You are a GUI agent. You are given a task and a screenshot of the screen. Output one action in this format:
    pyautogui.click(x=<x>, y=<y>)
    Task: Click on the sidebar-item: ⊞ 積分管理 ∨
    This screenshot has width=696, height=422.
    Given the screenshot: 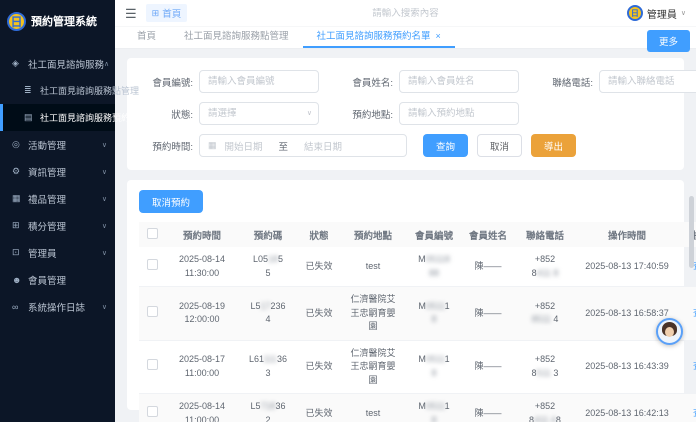 What is the action you would take?
    pyautogui.click(x=57, y=225)
    